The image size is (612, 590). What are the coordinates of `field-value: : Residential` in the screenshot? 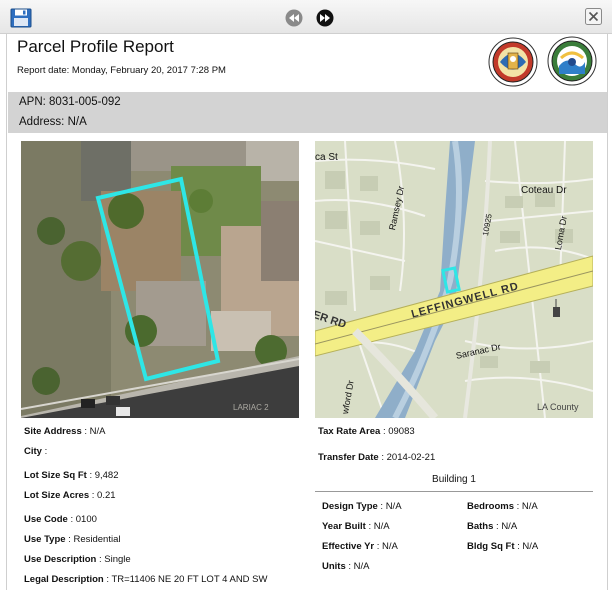 It's located at (93, 539).